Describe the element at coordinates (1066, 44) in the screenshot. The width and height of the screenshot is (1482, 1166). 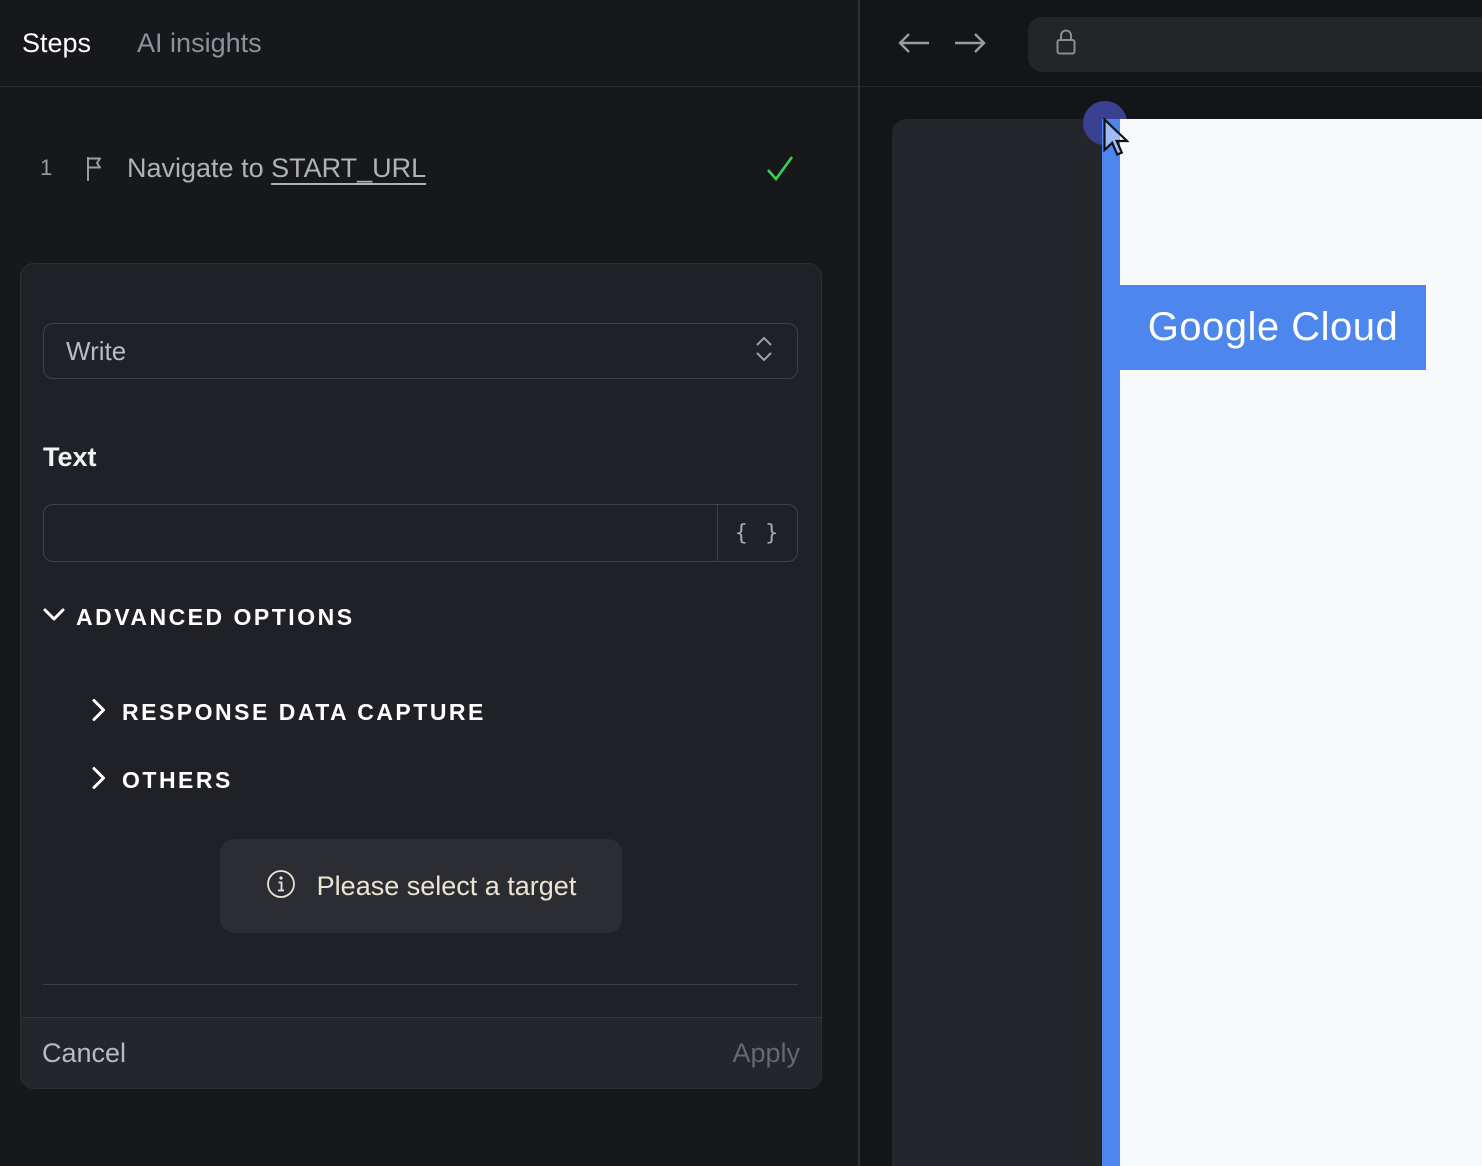
I see `lock-icon` at that location.